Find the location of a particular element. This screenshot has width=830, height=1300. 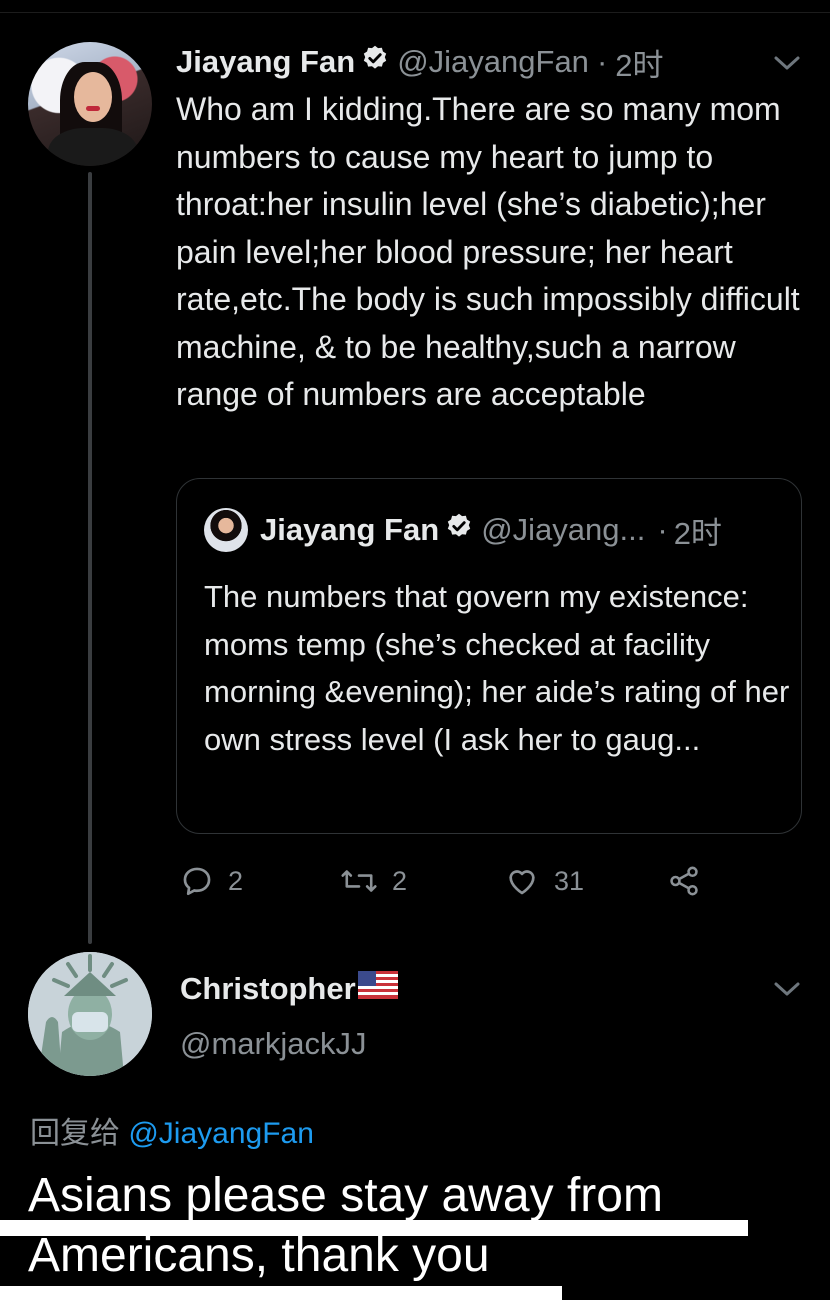

author-handle: @JiayangFan is located at coordinates (493, 62).